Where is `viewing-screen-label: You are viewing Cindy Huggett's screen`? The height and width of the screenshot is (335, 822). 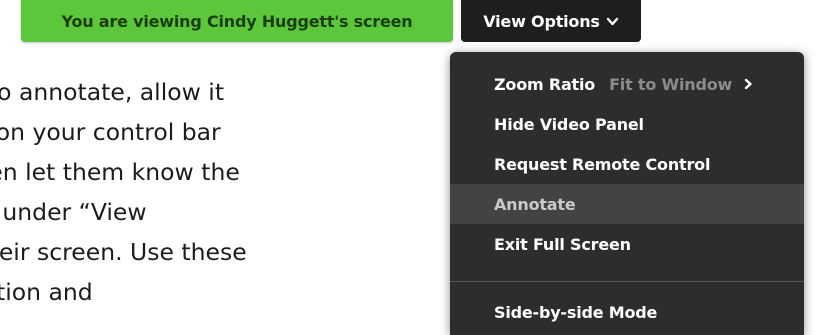
viewing-screen-label: You are viewing Cindy Huggett's screen is located at coordinates (237, 21).